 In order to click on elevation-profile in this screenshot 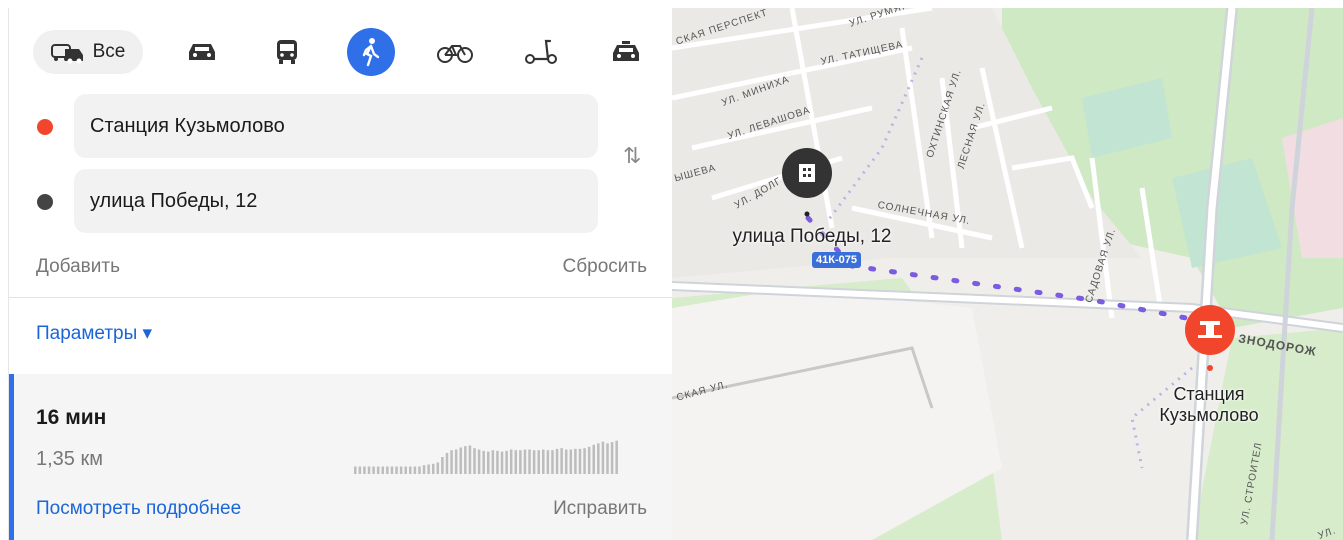, I will do `click(486, 457)`.